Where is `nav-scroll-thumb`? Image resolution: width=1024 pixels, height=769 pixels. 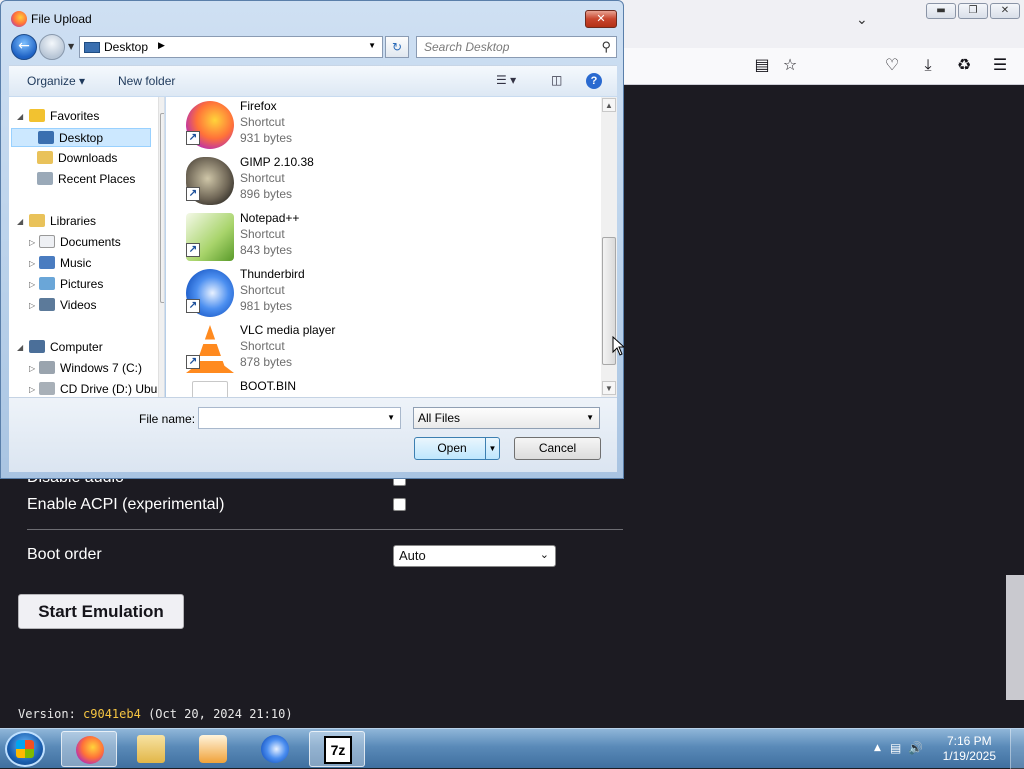 nav-scroll-thumb is located at coordinates (162, 208).